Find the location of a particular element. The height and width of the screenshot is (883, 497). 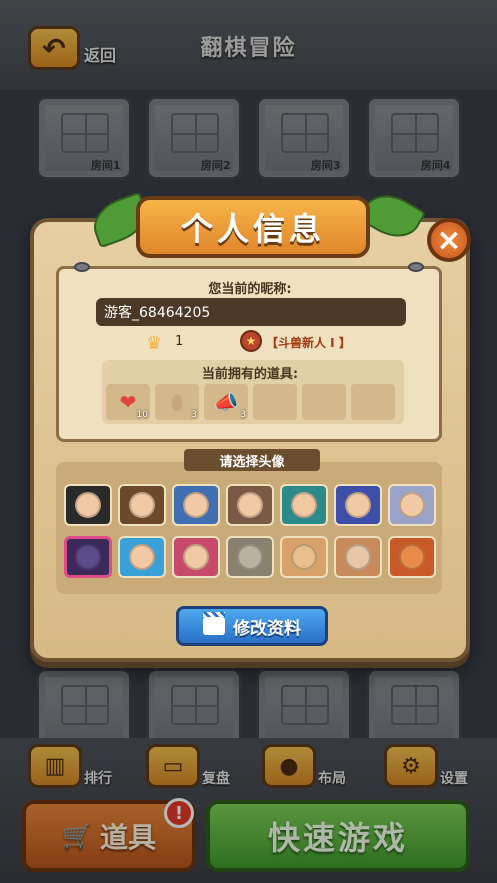

item-slot: ❤ 10 is located at coordinates (128, 402).